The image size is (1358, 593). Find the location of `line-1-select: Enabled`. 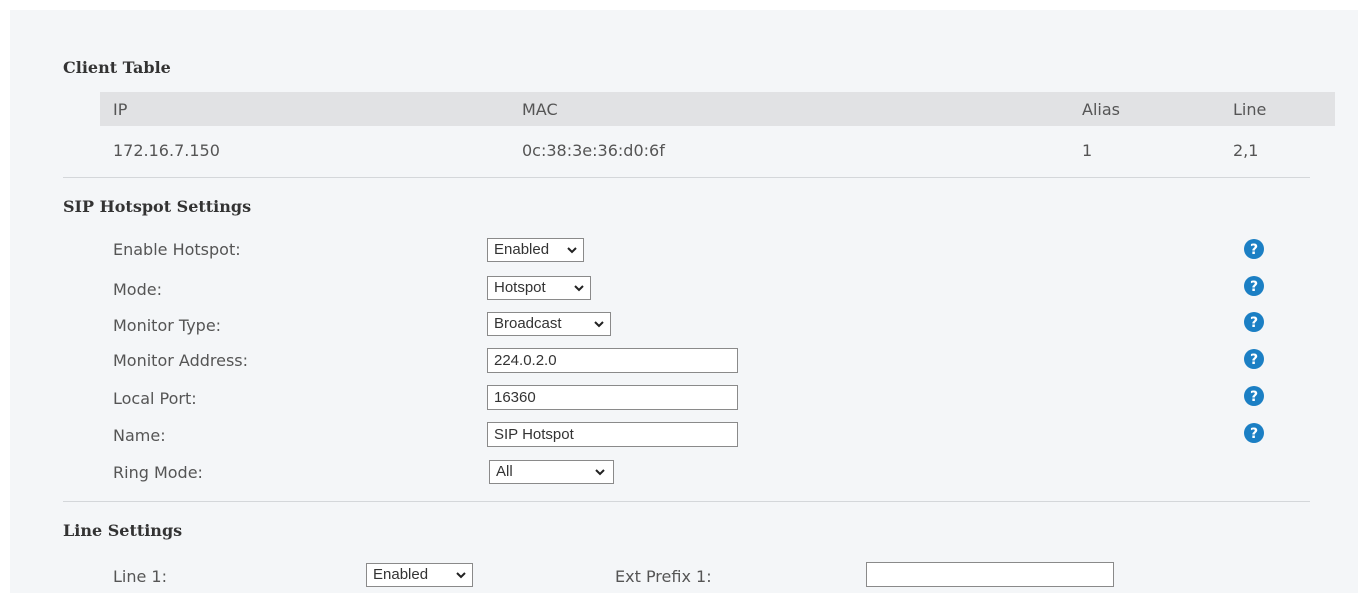

line-1-select: Enabled is located at coordinates (419, 575).